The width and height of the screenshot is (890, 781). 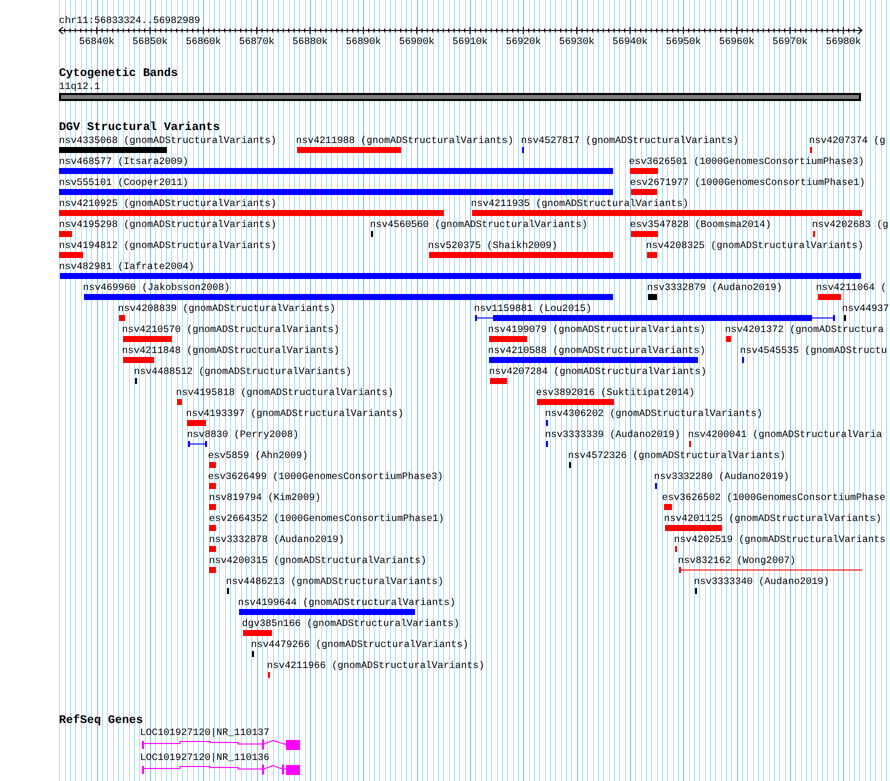 What do you see at coordinates (243, 371) in the screenshot?
I see `variant-label: nsv4488512 (gnomADStructuralVariants)` at bounding box center [243, 371].